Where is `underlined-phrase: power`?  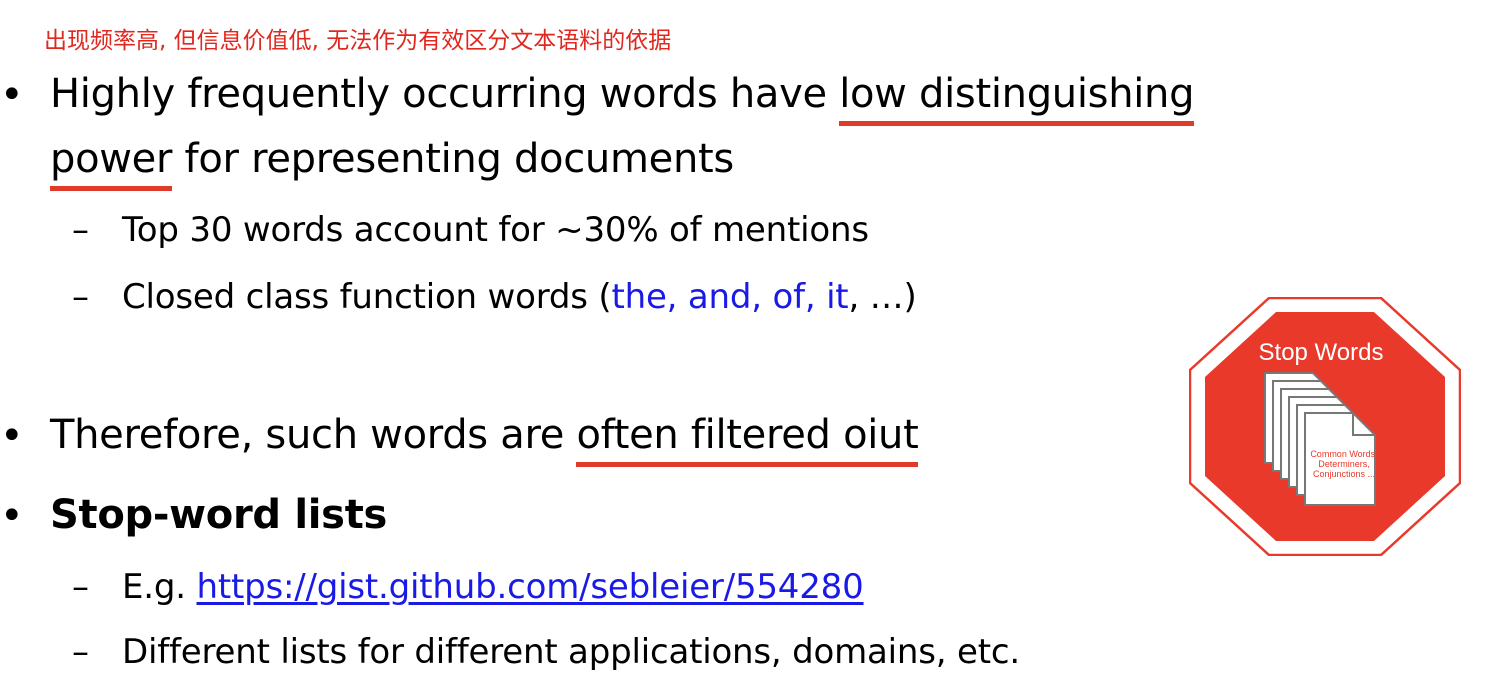 underlined-phrase: power is located at coordinates (111, 160).